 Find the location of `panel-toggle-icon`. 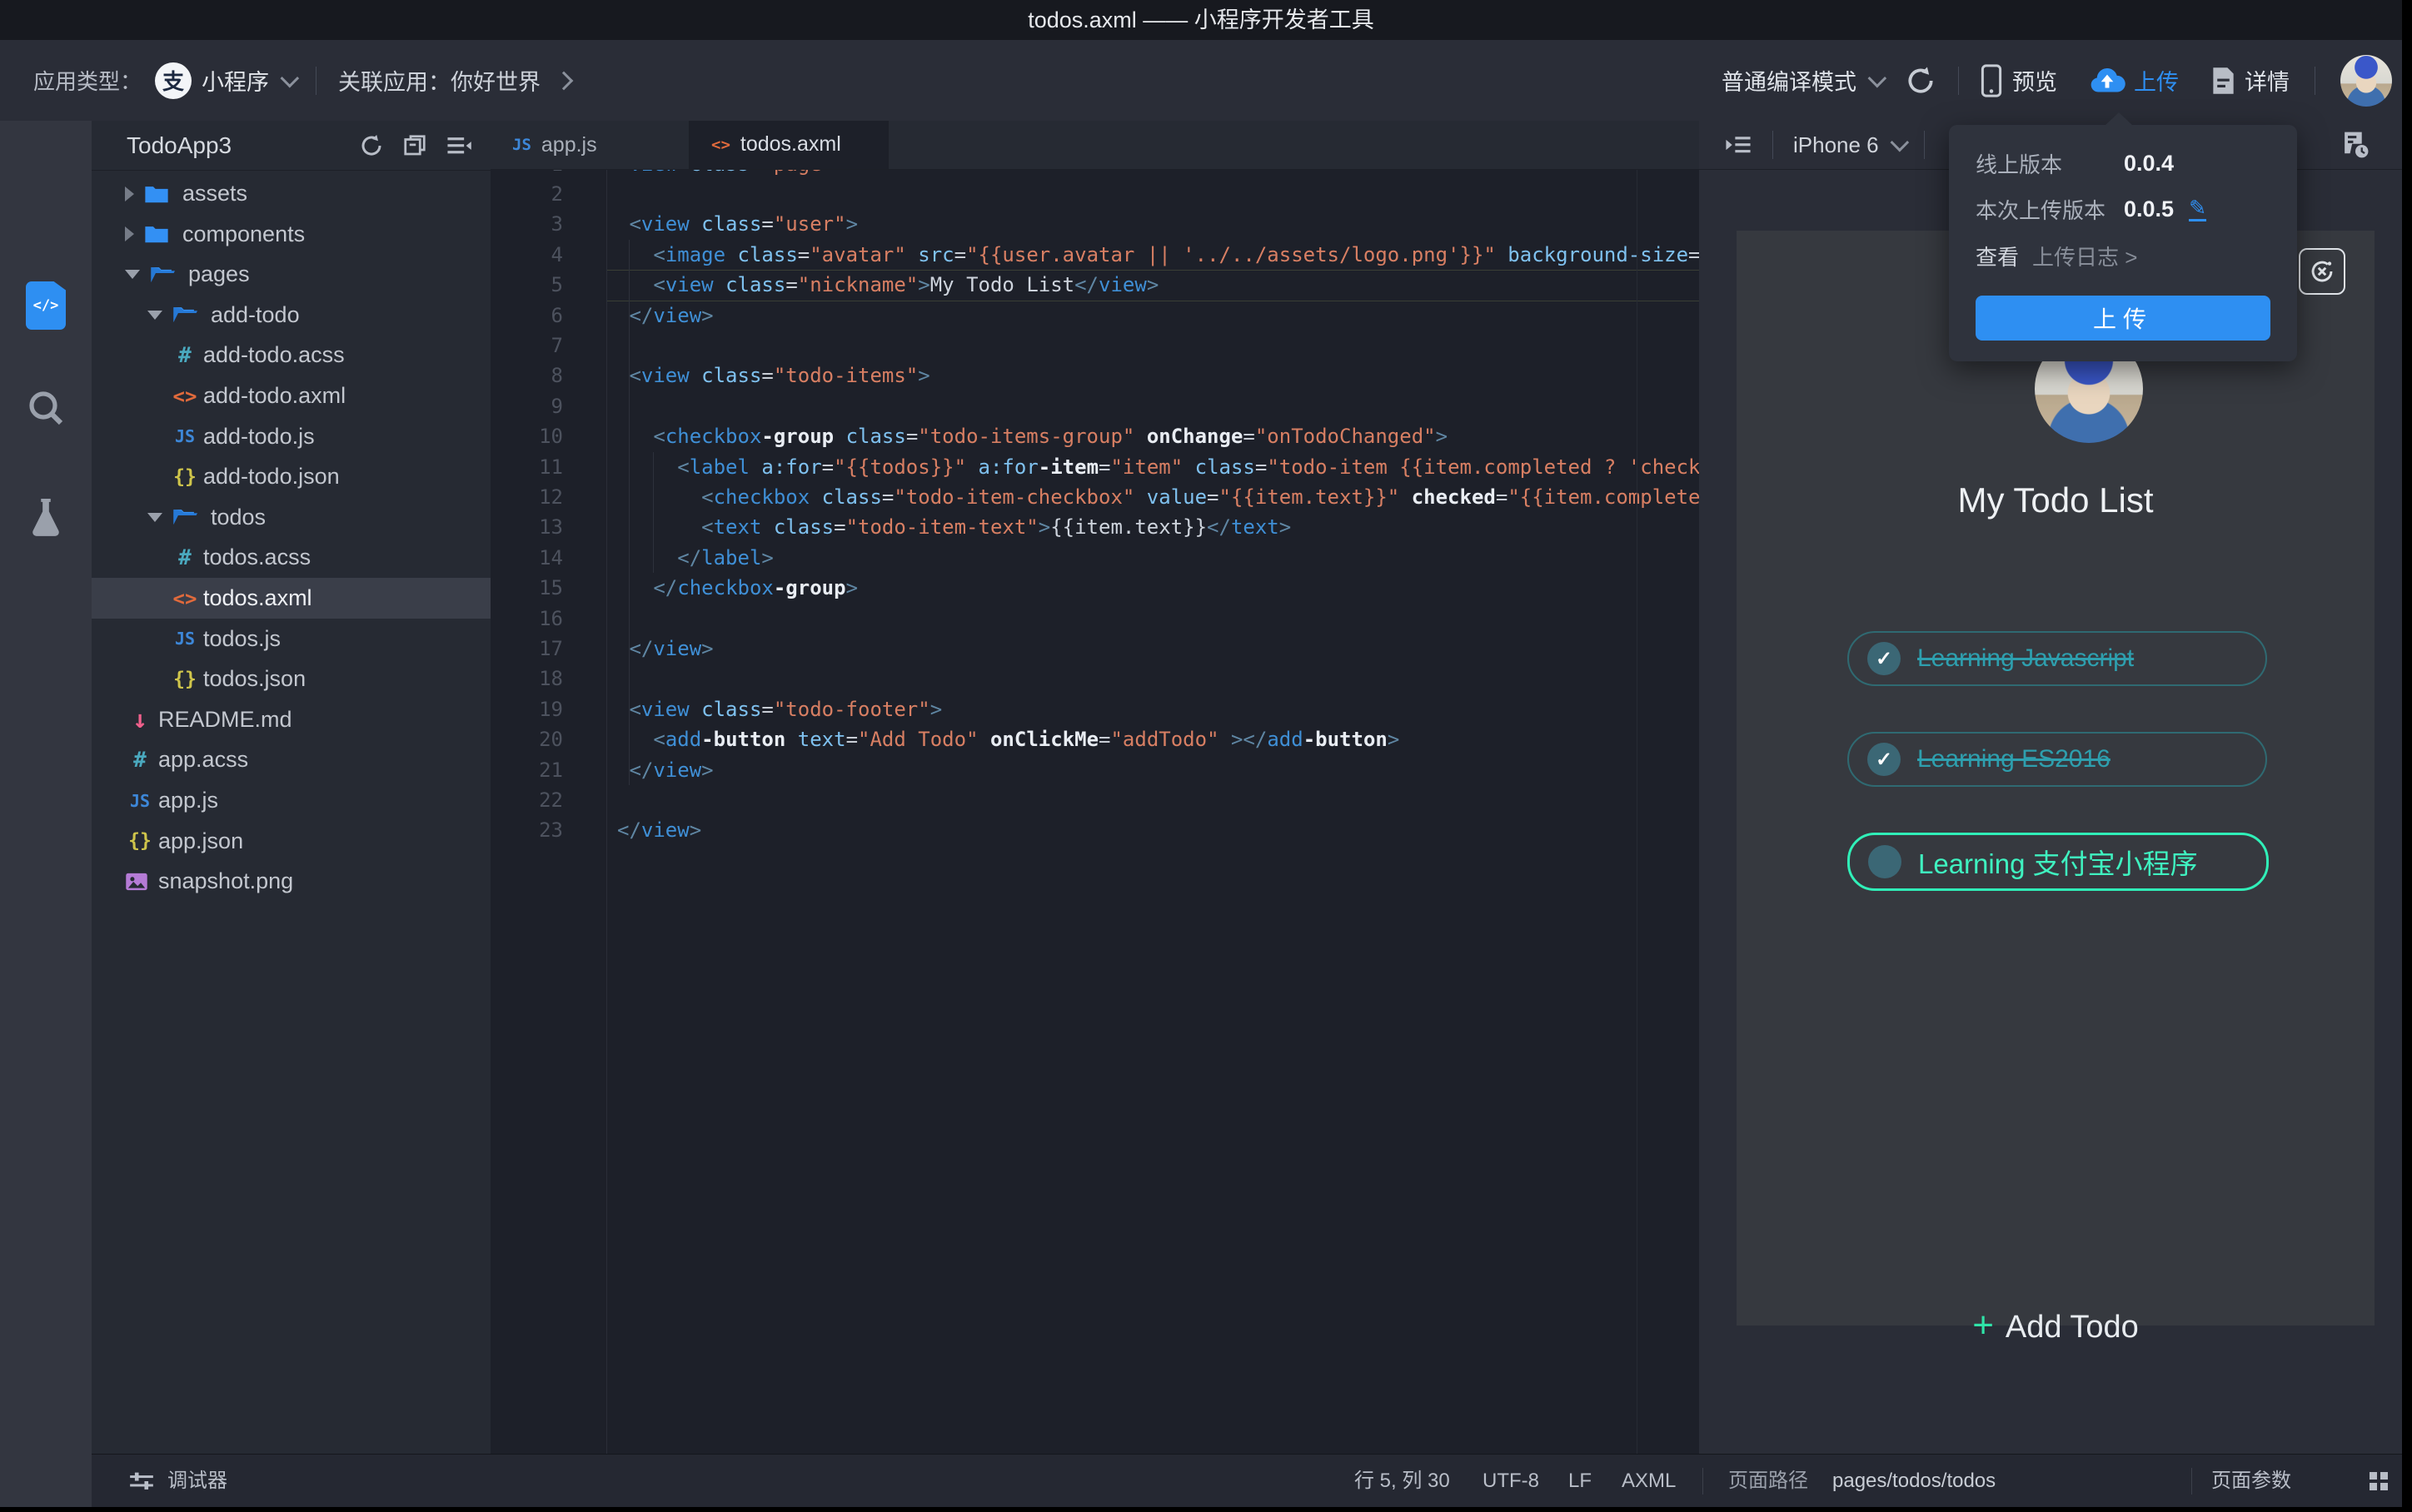

panel-toggle-icon is located at coordinates (1738, 145).